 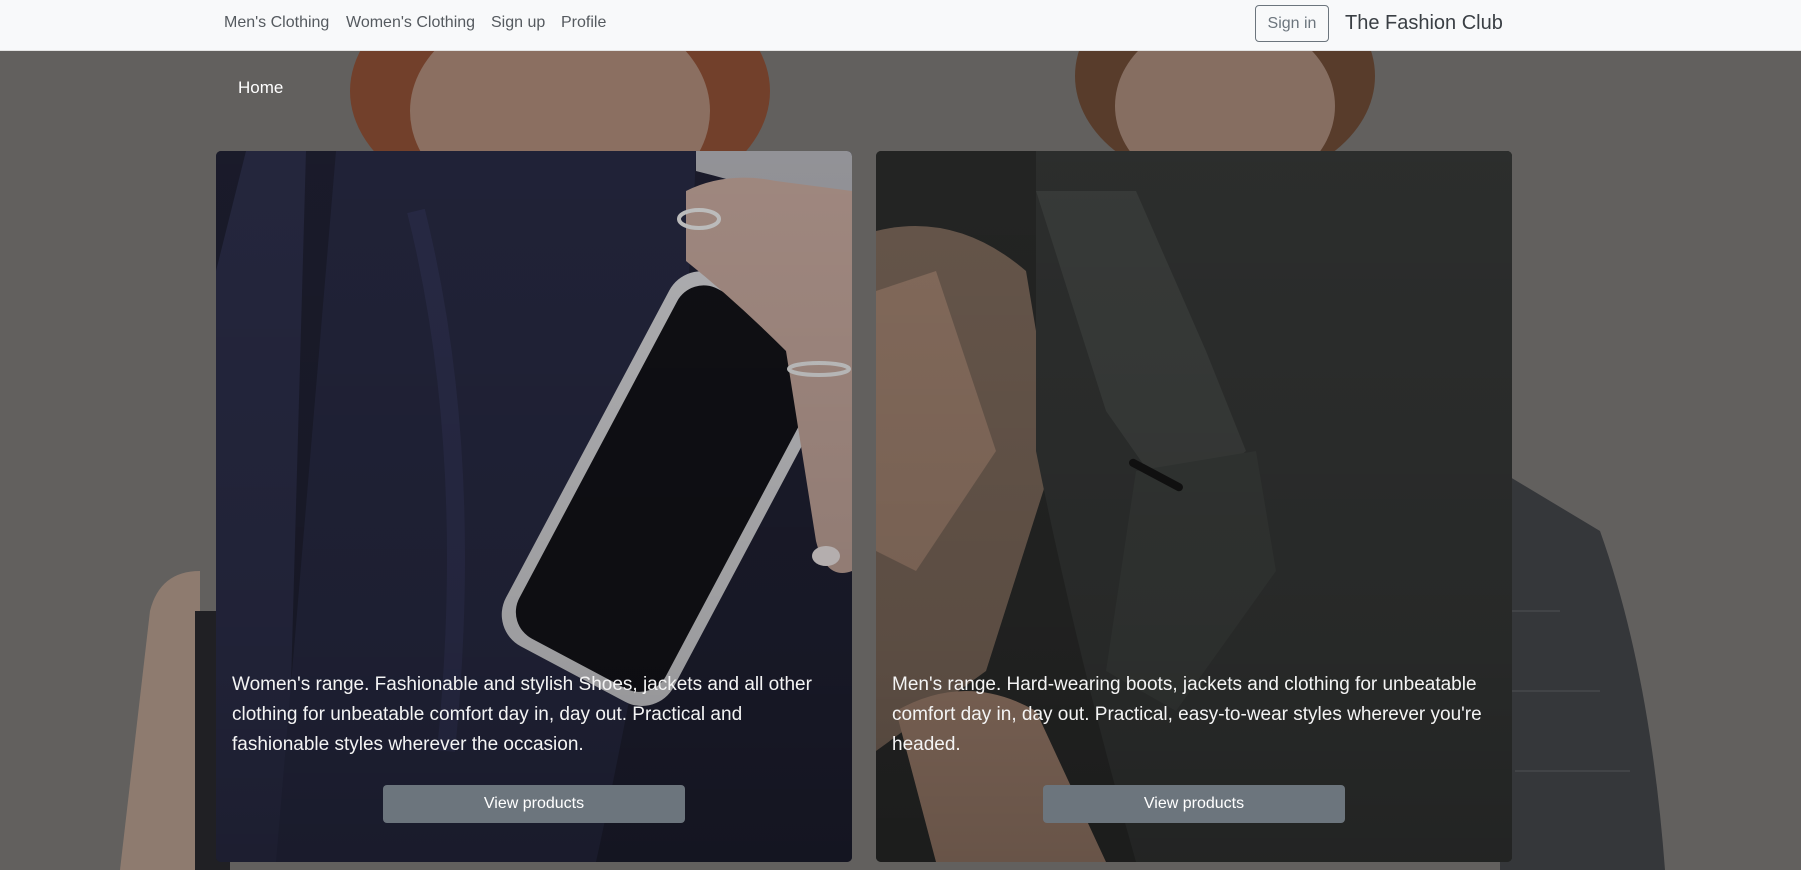 What do you see at coordinates (1194, 804) in the screenshot?
I see `mens-view-products-button: View products` at bounding box center [1194, 804].